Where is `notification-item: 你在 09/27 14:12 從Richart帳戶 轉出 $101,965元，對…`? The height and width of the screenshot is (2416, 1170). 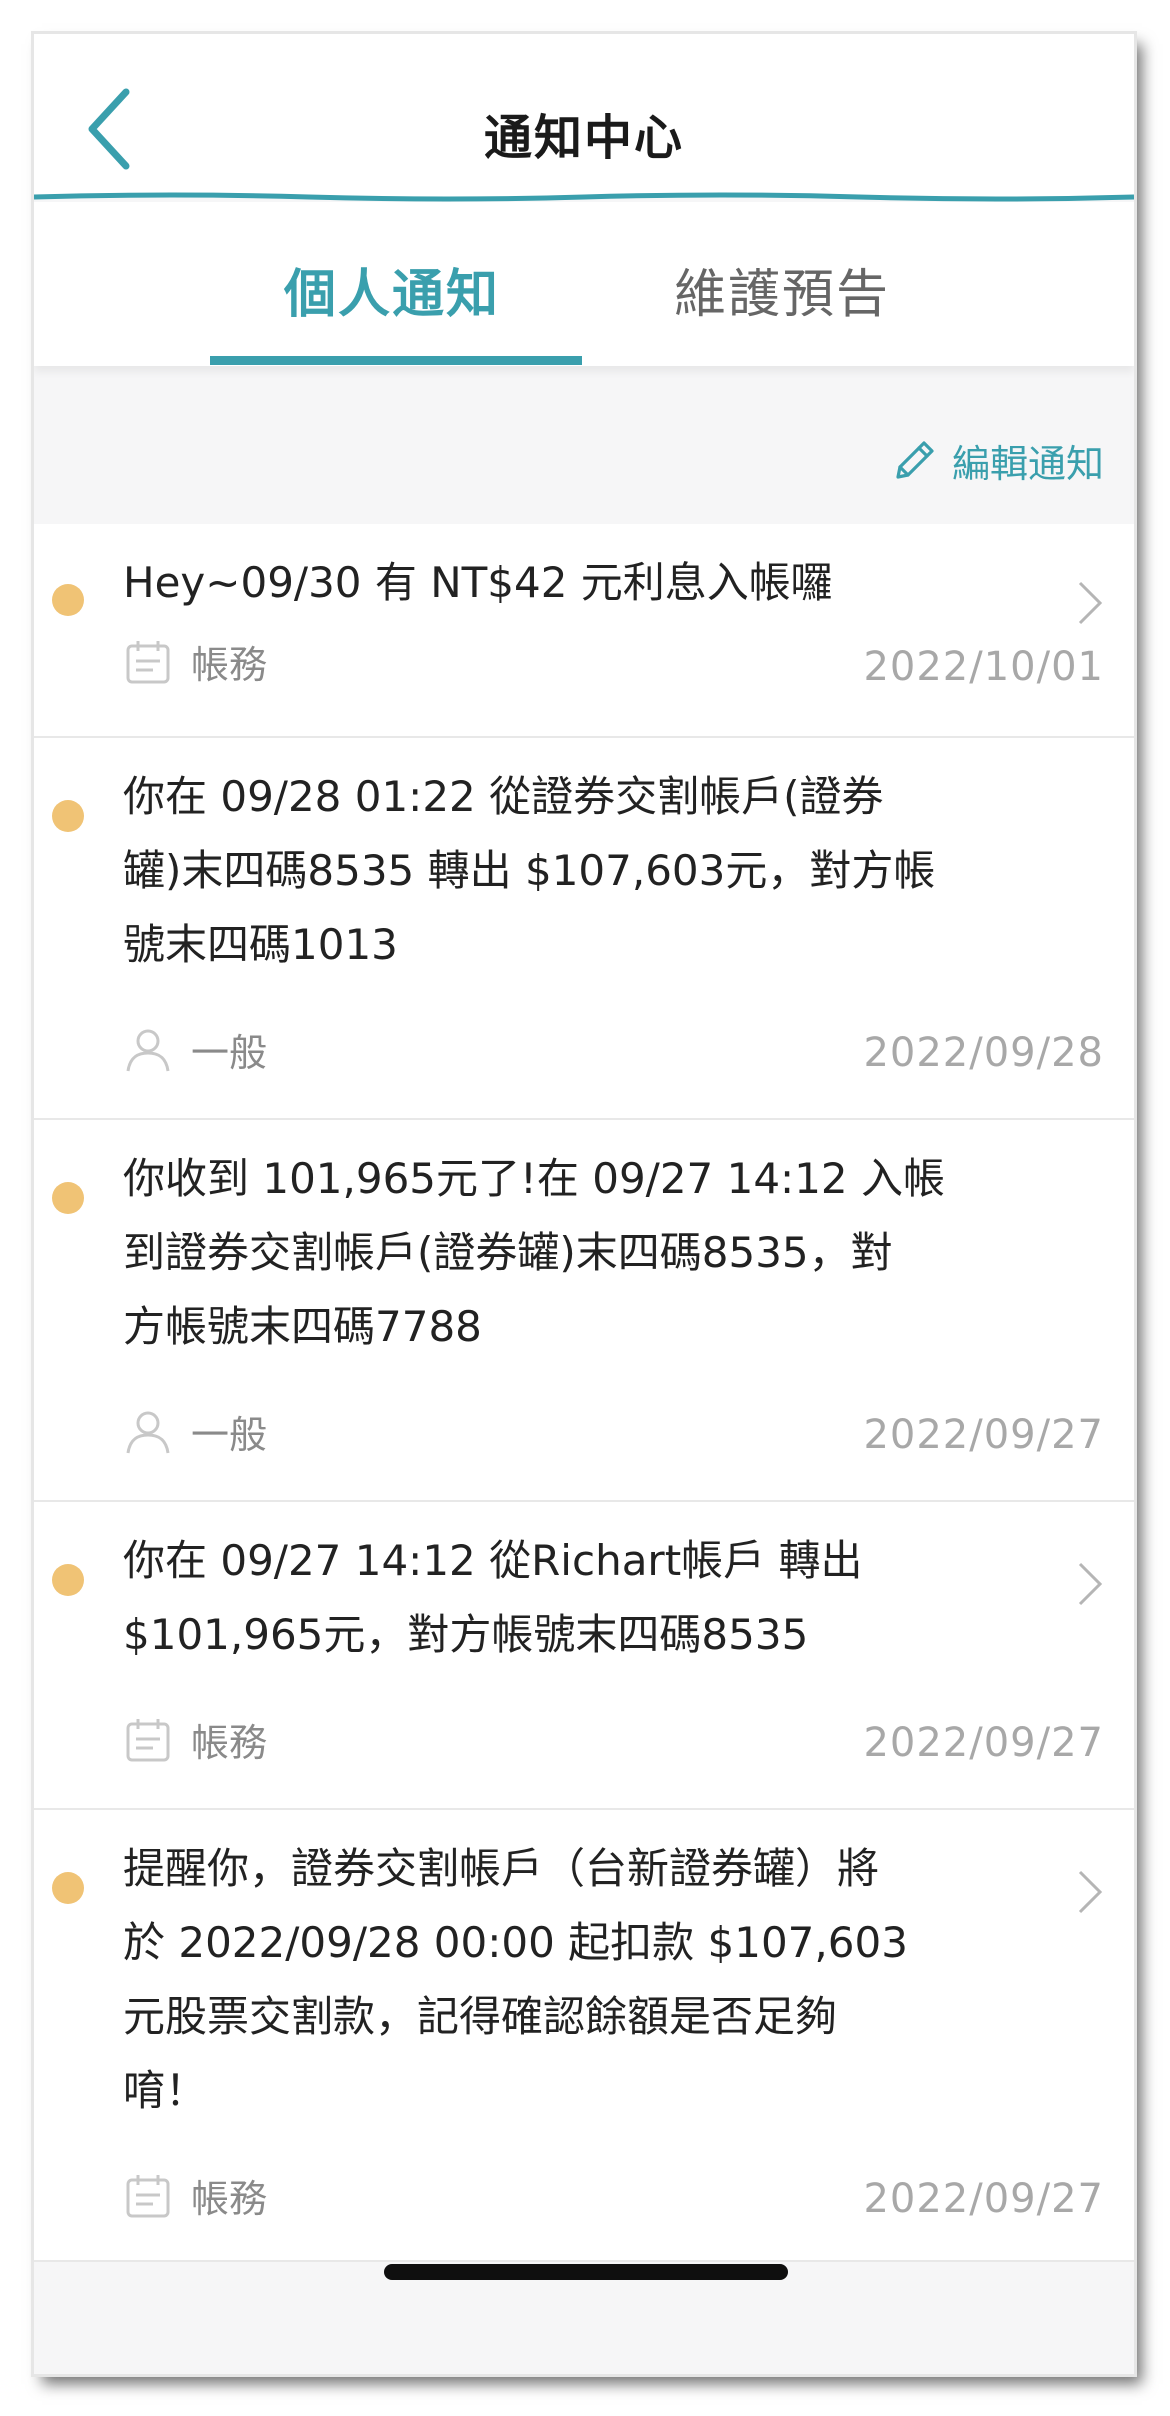 notification-item: 你在 09/27 14:12 從Richart帳戶 轉出 $101,965元，對… is located at coordinates (584, 1656).